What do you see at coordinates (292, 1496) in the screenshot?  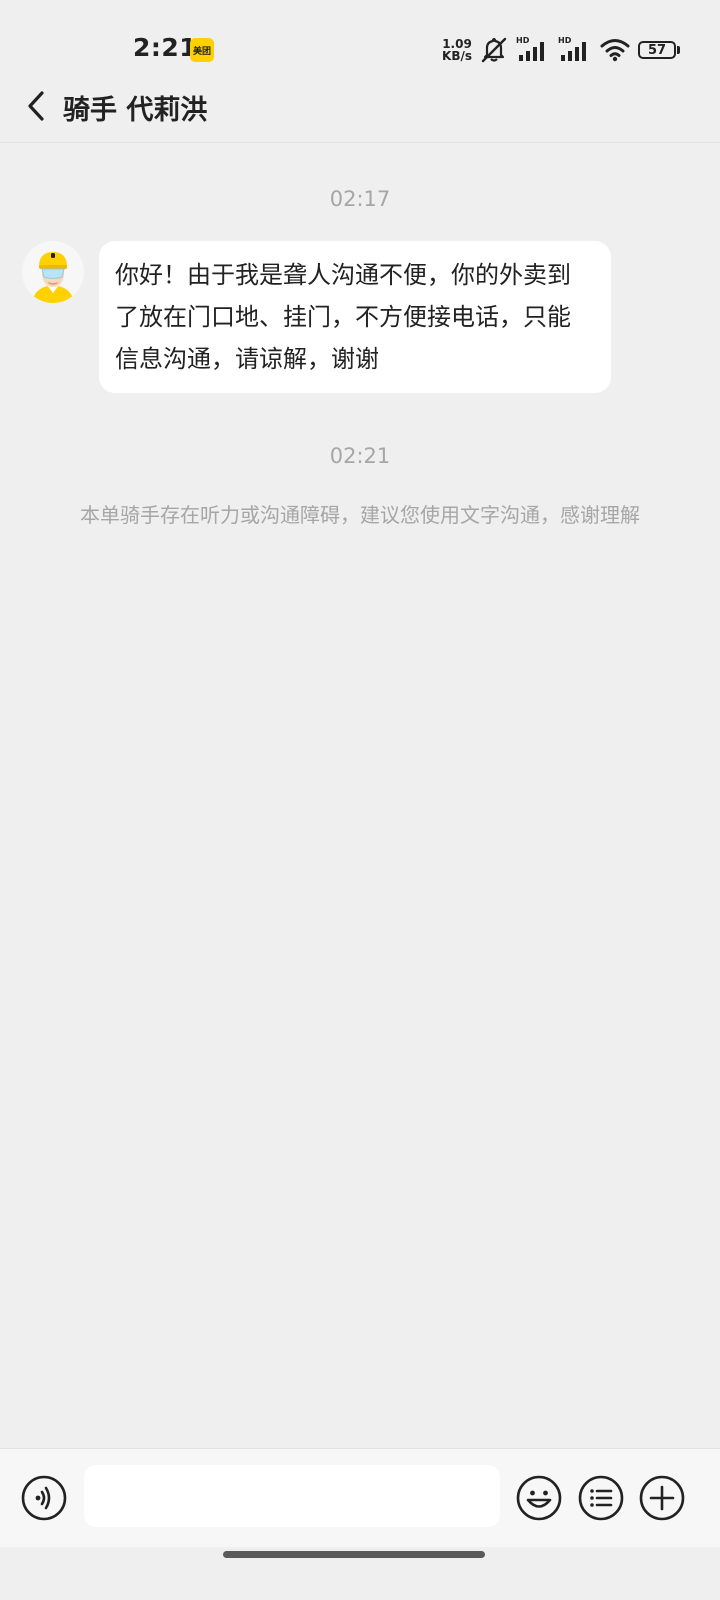 I see `message-input` at bounding box center [292, 1496].